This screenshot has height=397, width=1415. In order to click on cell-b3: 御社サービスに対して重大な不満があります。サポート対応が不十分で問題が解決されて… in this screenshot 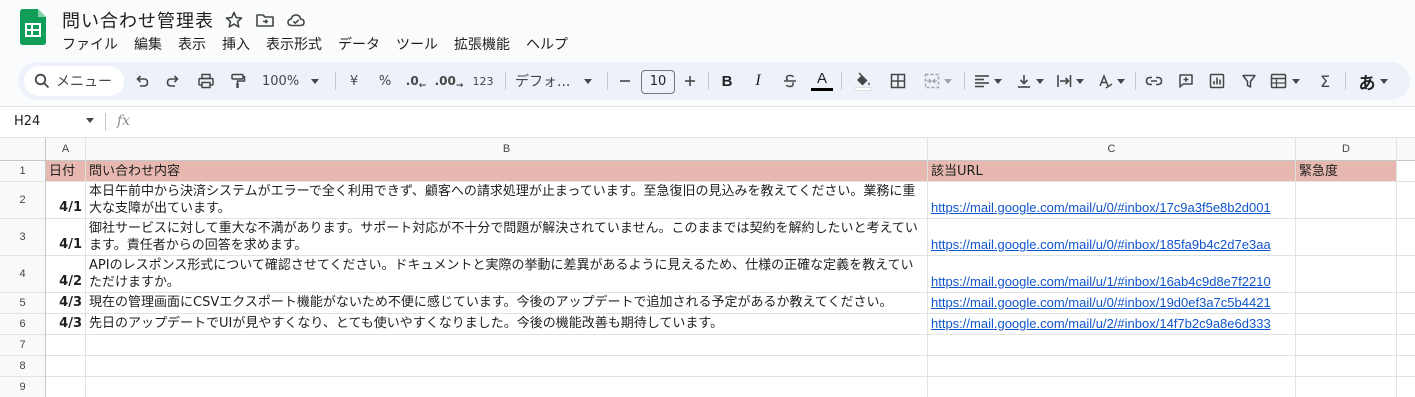, I will do `click(507, 237)`.